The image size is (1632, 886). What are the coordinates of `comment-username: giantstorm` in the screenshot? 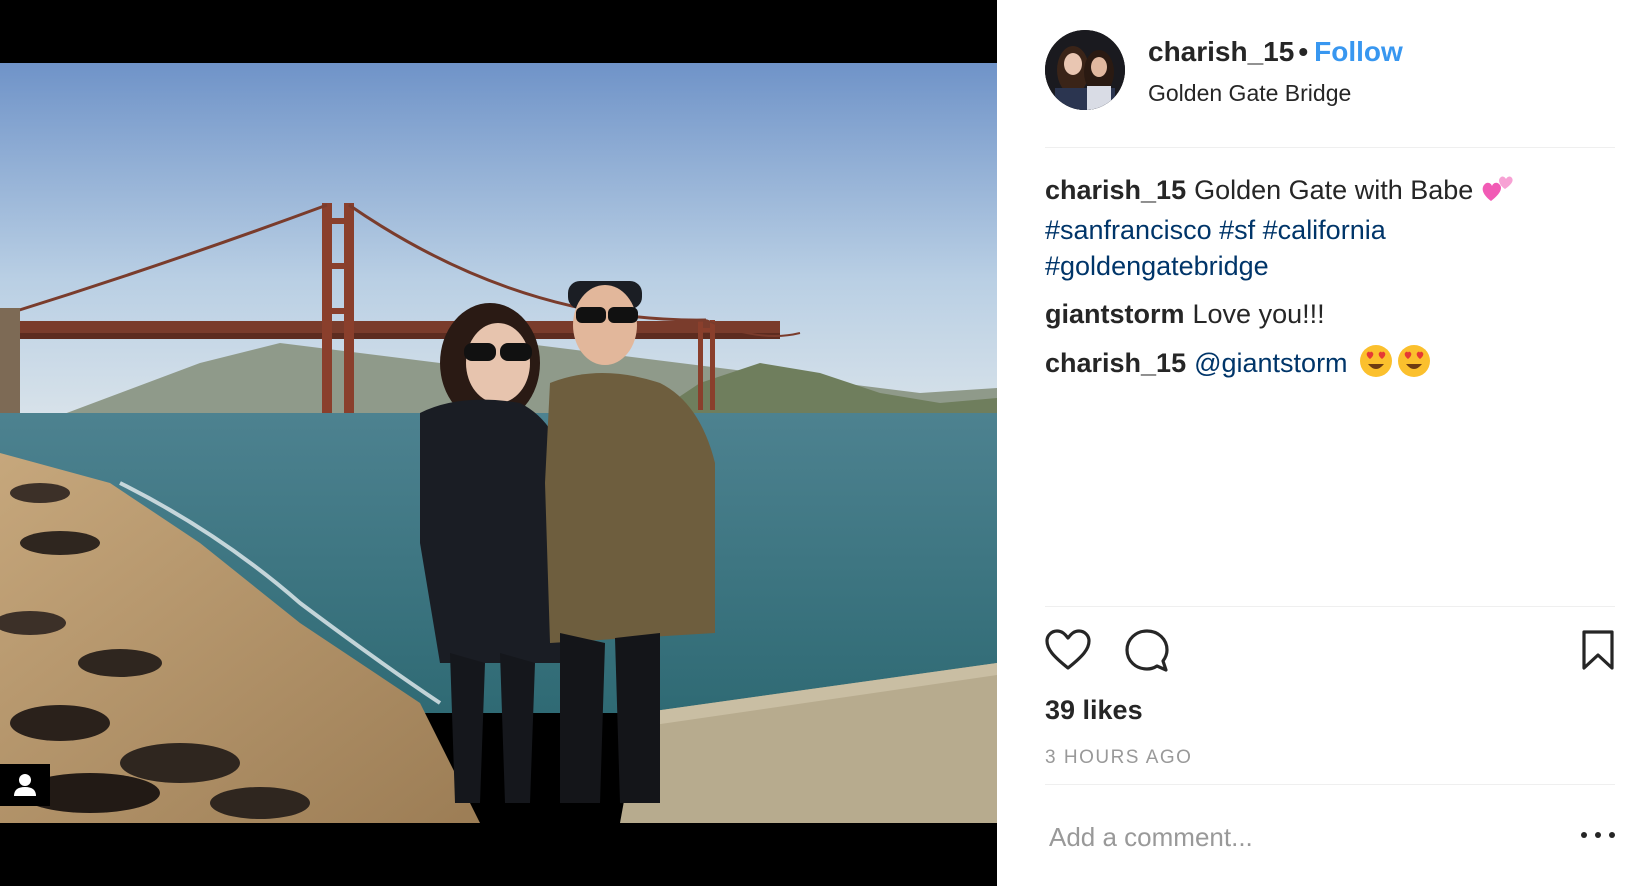 It's located at (1115, 314).